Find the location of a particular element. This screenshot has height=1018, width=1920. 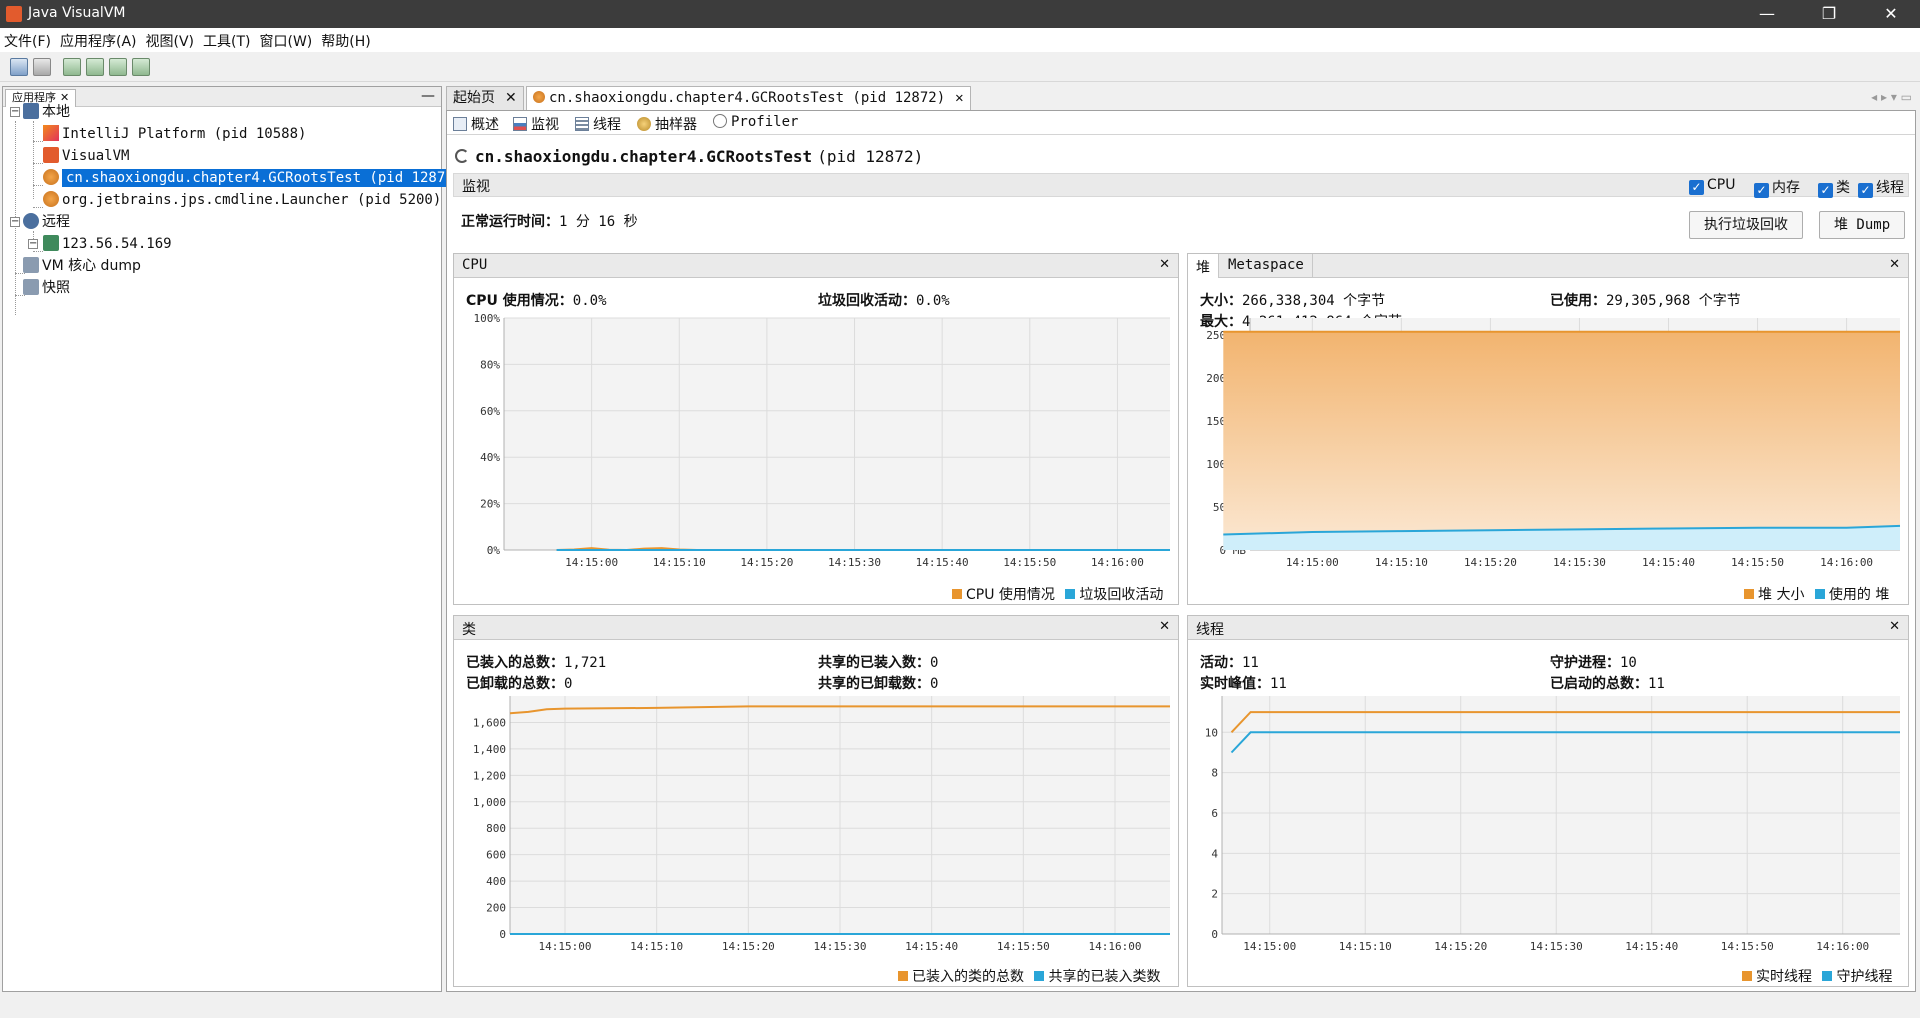

checkbox-label: 内存 is located at coordinates (1786, 188).